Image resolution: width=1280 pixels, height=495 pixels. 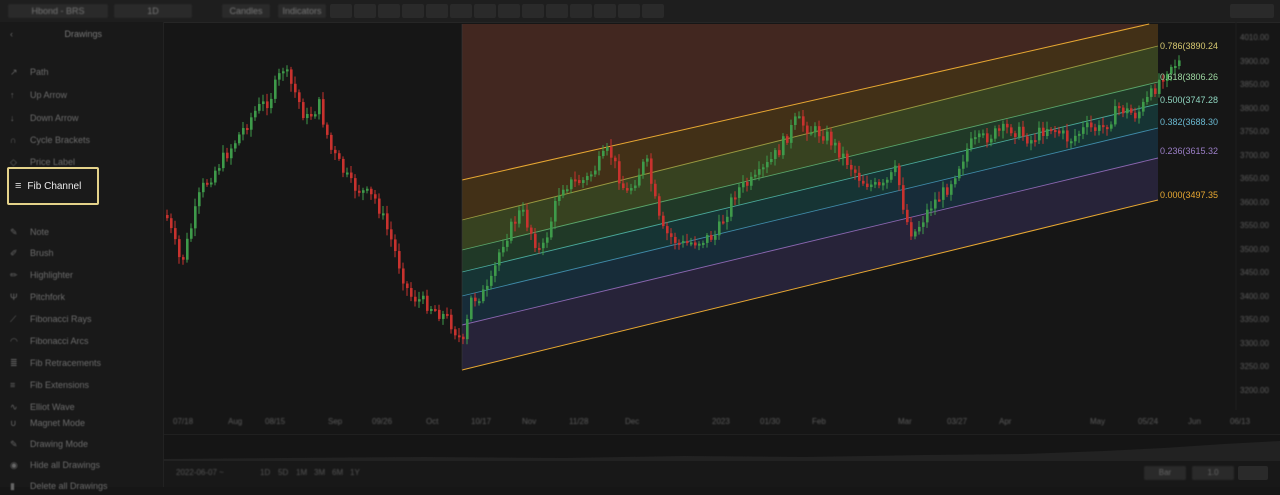 I want to click on time-tick-label: 01/30, so click(x=770, y=421).